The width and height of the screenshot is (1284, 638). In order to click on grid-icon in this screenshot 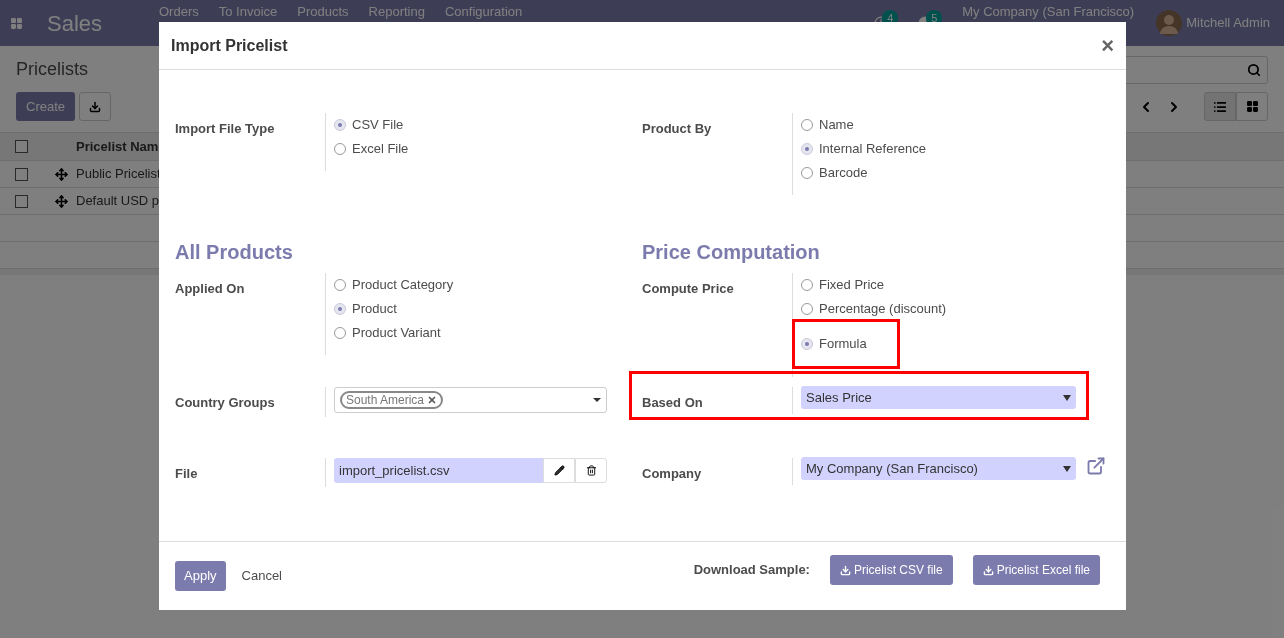, I will do `click(1252, 106)`.